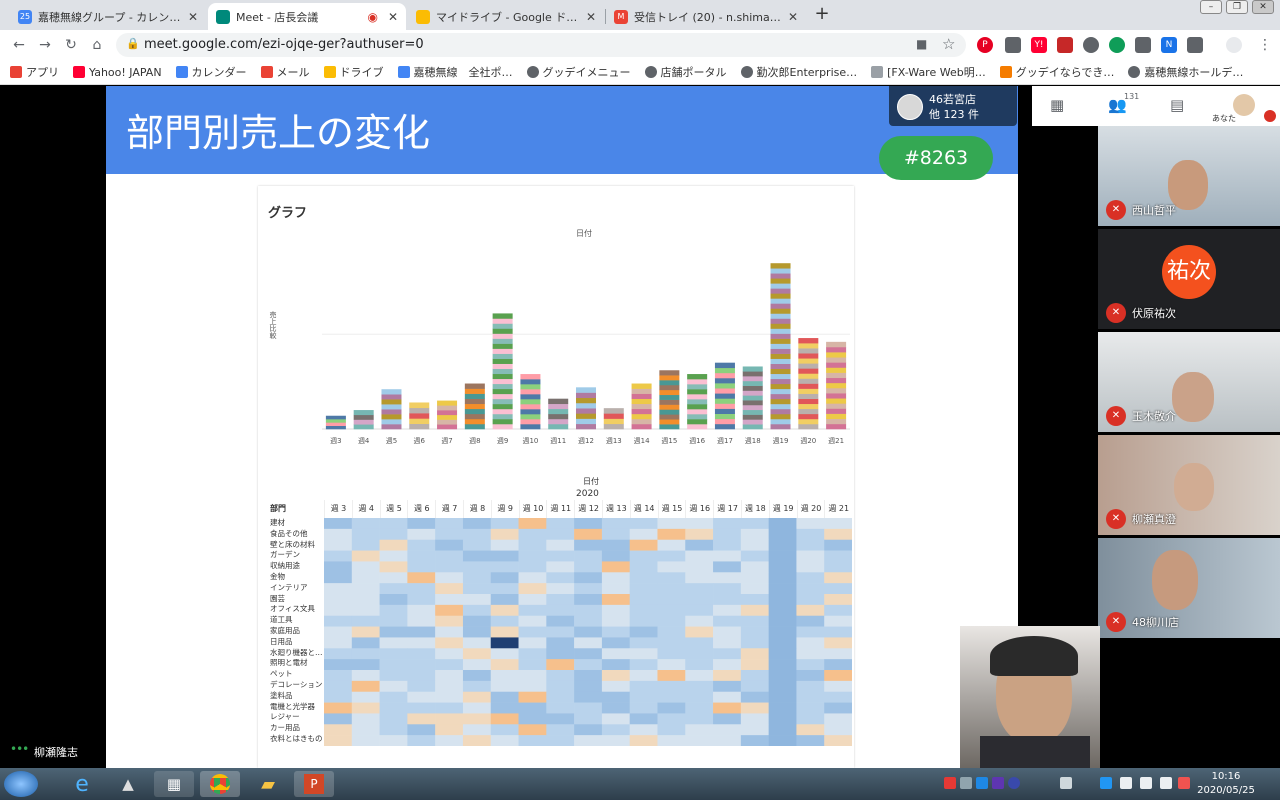  What do you see at coordinates (685, 72) in the screenshot?
I see `bookmark-item: 店舗ポータル` at bounding box center [685, 72].